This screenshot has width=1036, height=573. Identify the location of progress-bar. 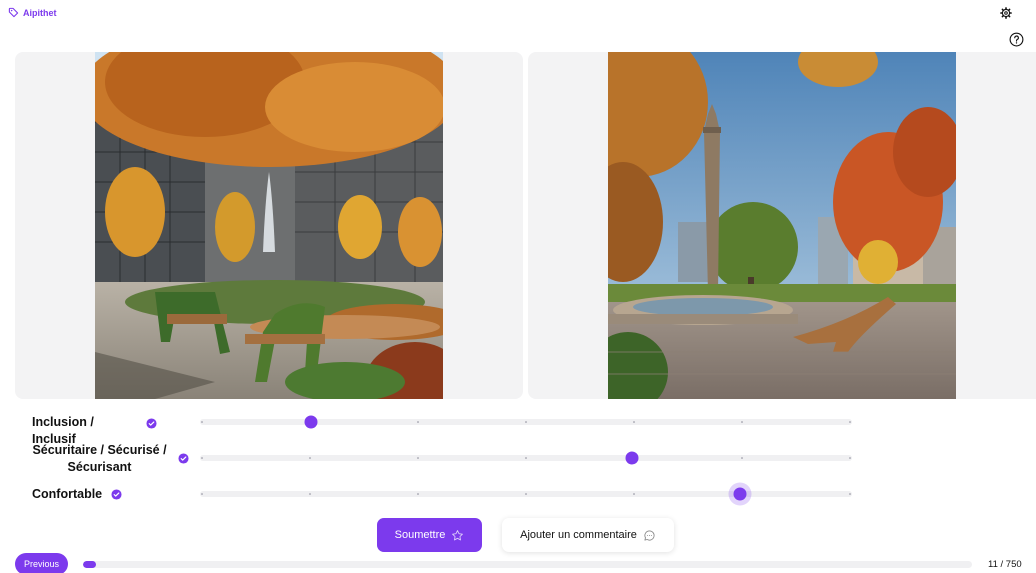
(527, 564).